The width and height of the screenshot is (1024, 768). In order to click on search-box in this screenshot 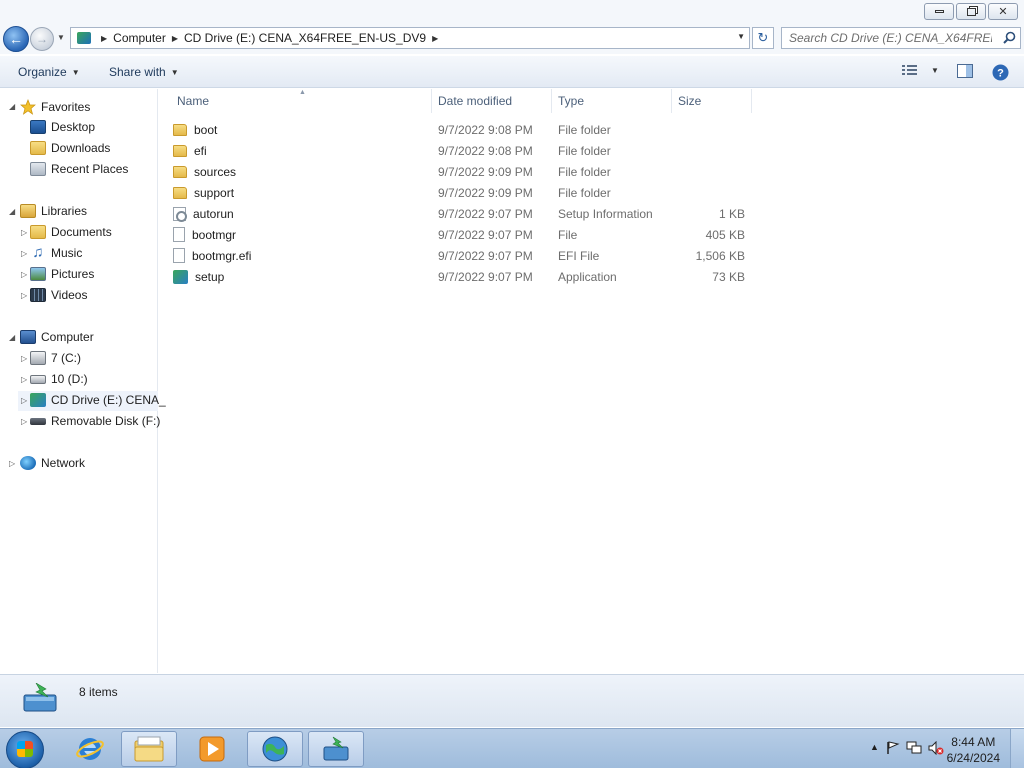, I will do `click(901, 38)`.